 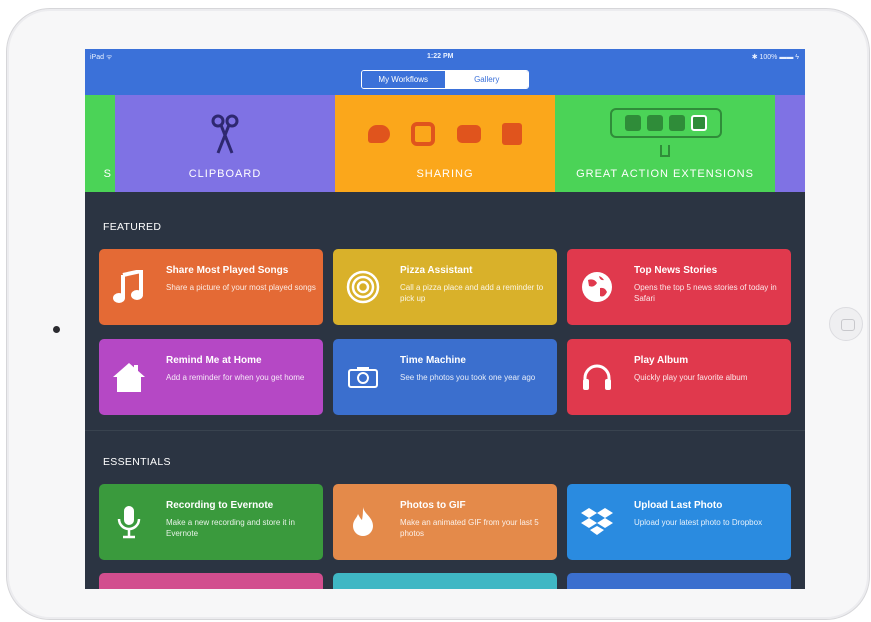 I want to click on extensions-icon, so click(x=666, y=123).